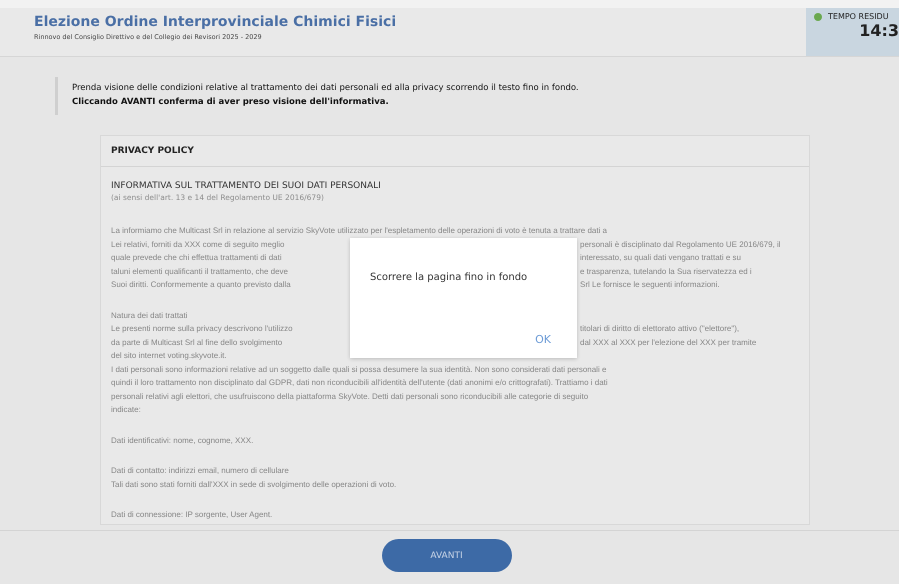 The image size is (899, 584). Describe the element at coordinates (201, 285) in the screenshot. I see `policy-text-line: Suoi diritti. Conformemente a quanto previsto dalla` at that location.